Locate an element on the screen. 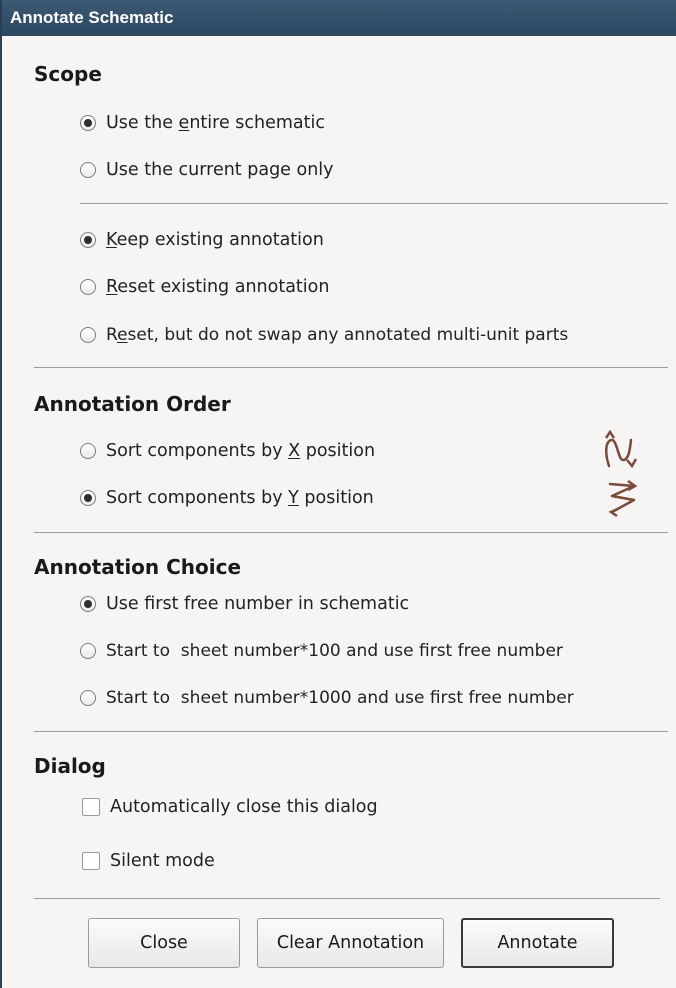 This screenshot has width=676, height=988. radio-label: Use the entire schematic is located at coordinates (215, 123).